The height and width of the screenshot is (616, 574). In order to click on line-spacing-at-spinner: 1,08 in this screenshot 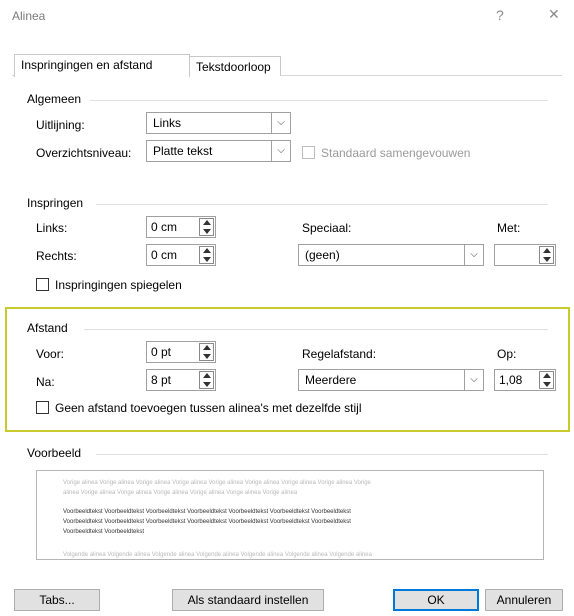, I will do `click(525, 380)`.